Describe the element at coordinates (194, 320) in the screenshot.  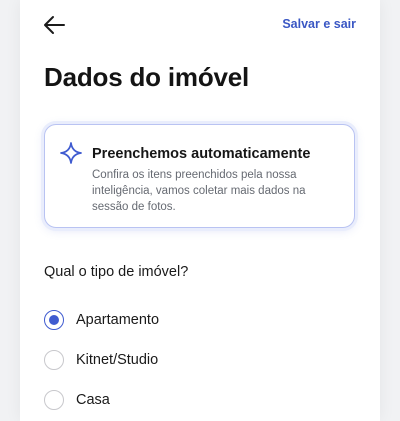
I see `option-apartamento: Apartamento` at that location.